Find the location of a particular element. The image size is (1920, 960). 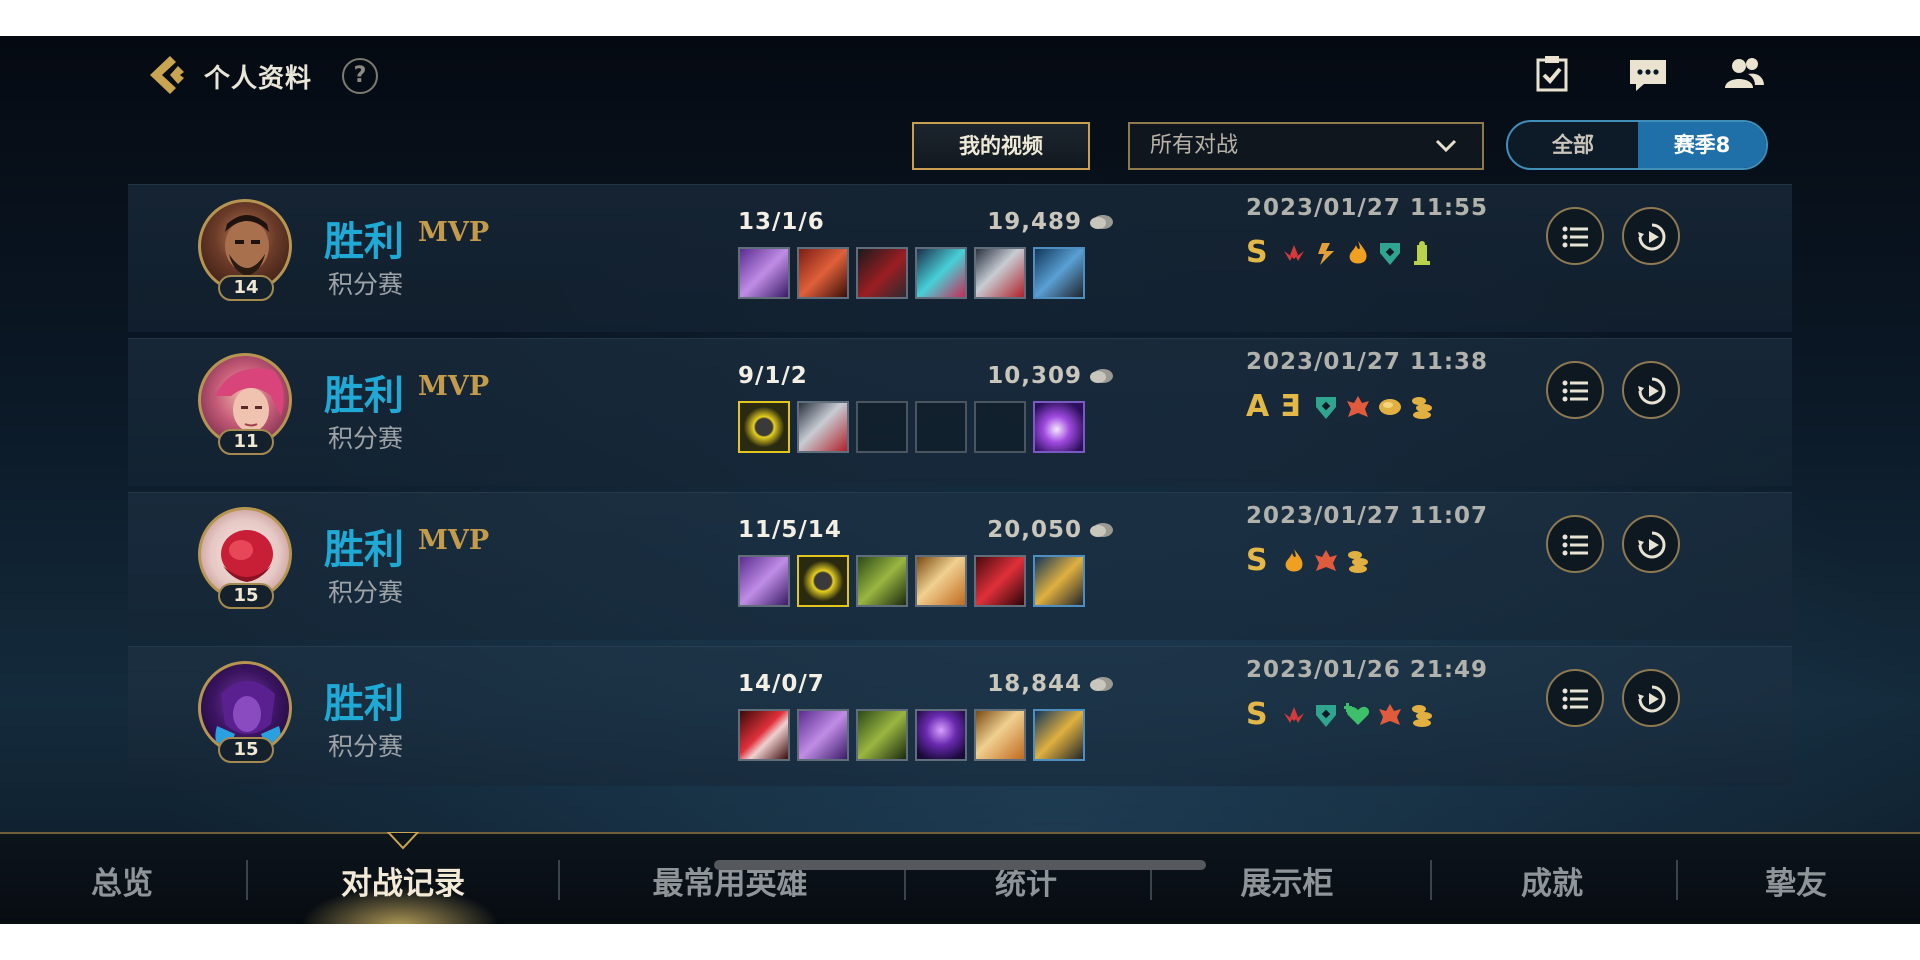

chat-icon is located at coordinates (1648, 74).